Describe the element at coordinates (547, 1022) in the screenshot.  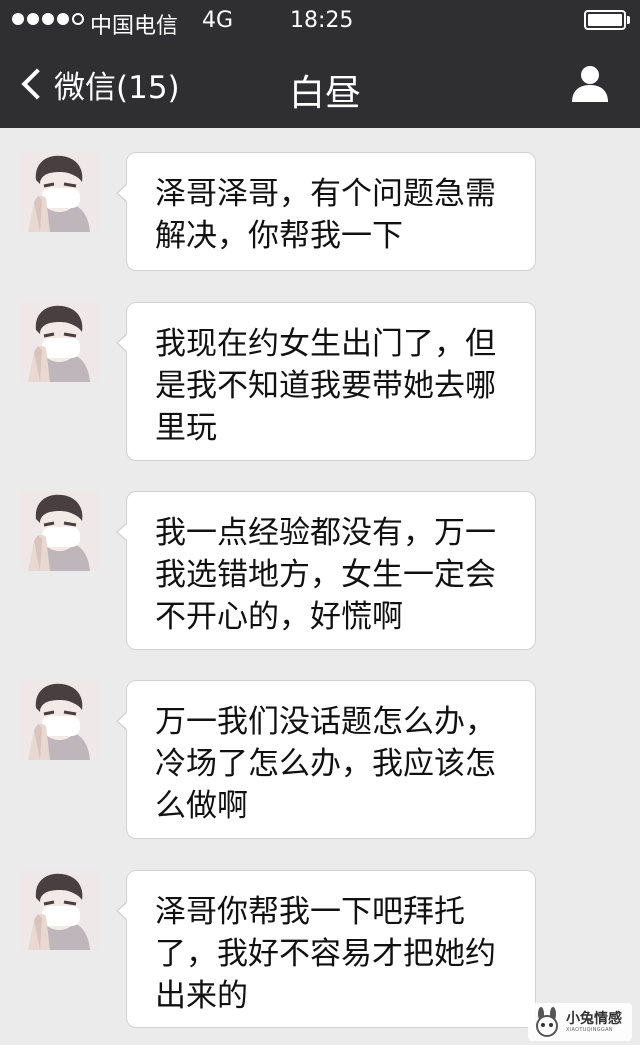
I see `rabbit-logo-icon` at that location.